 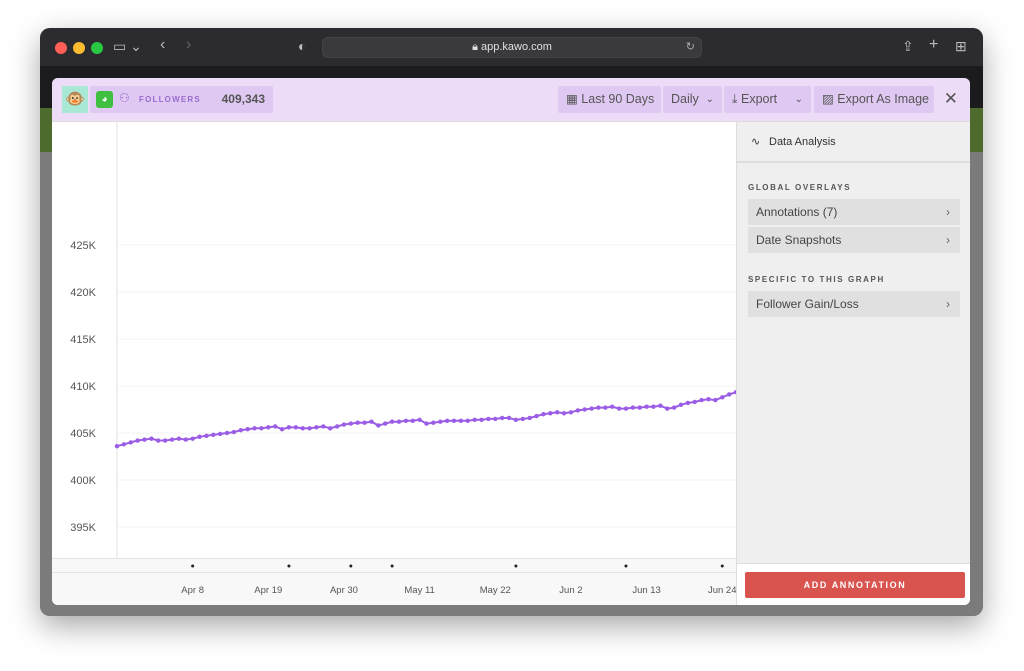 I want to click on address-bar: 🔒︎ app.kawo.com ↻, so click(x=512, y=47).